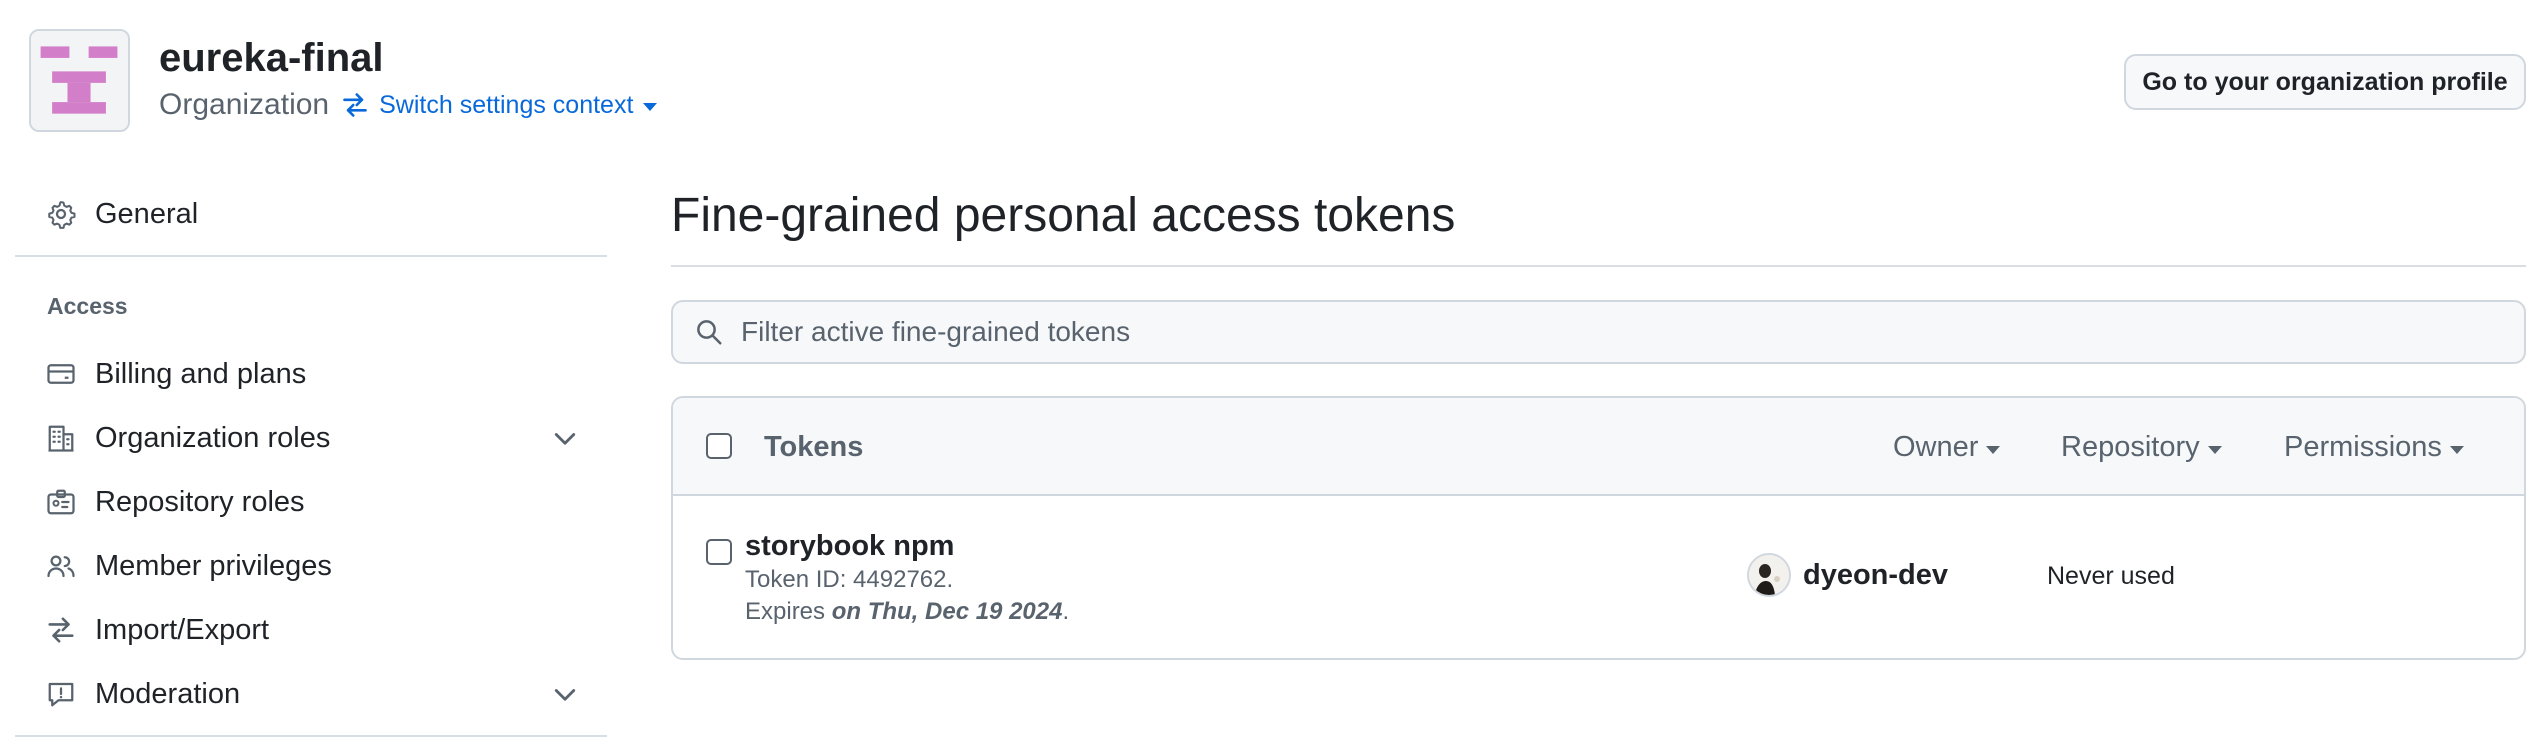 The width and height of the screenshot is (2540, 738). What do you see at coordinates (719, 552) in the screenshot?
I see `token-row-checkbox` at bounding box center [719, 552].